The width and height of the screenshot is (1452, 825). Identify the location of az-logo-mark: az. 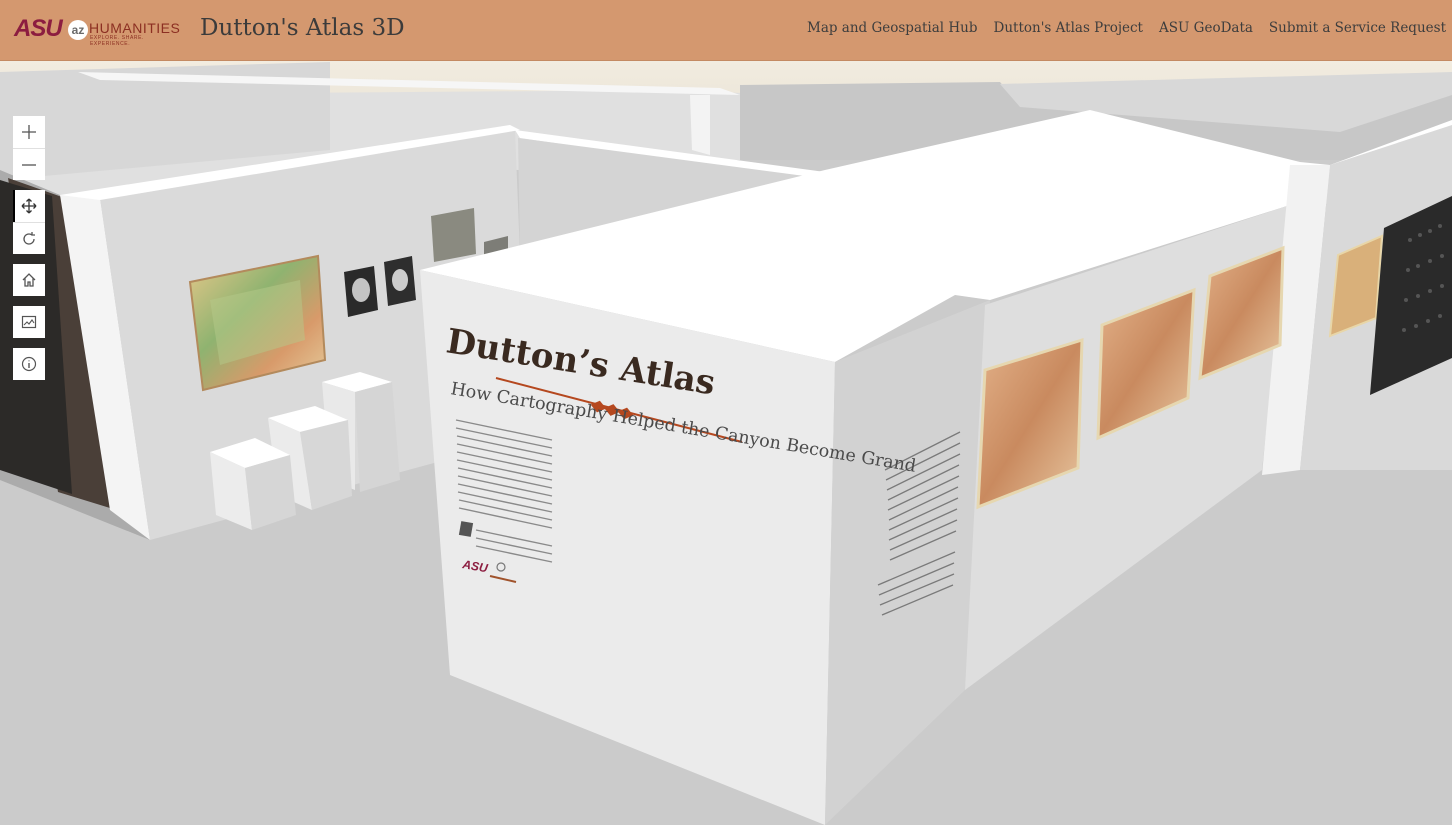
(78, 30).